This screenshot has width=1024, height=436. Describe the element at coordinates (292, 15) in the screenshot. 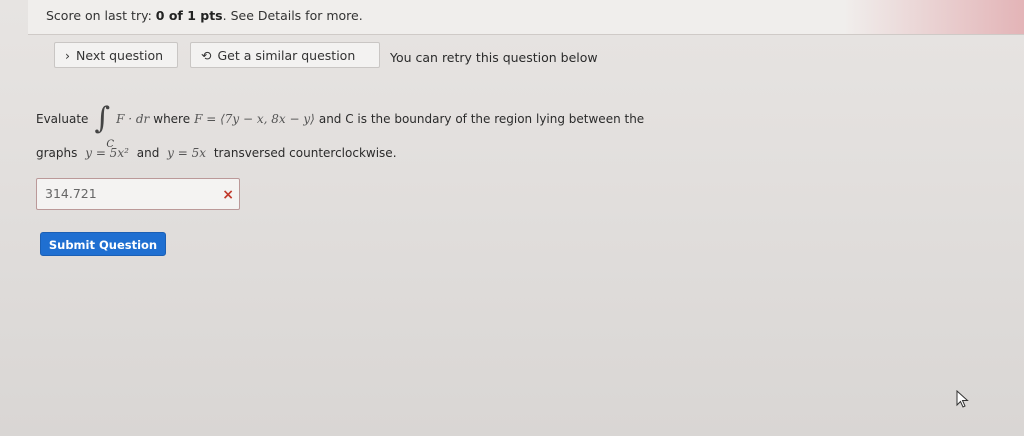

I see `score-suffix: . See Details for more.` at that location.